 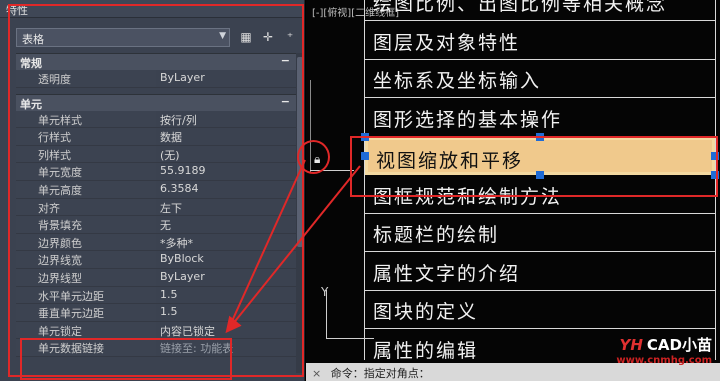 I want to click on watermark-brand: CAD小苗, so click(x=679, y=345).